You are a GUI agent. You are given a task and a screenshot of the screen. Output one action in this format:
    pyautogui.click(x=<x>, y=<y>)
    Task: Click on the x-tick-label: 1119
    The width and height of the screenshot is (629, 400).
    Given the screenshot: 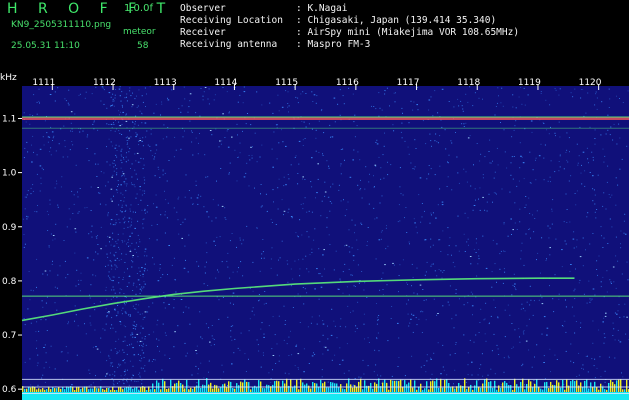 What is the action you would take?
    pyautogui.click(x=529, y=83)
    